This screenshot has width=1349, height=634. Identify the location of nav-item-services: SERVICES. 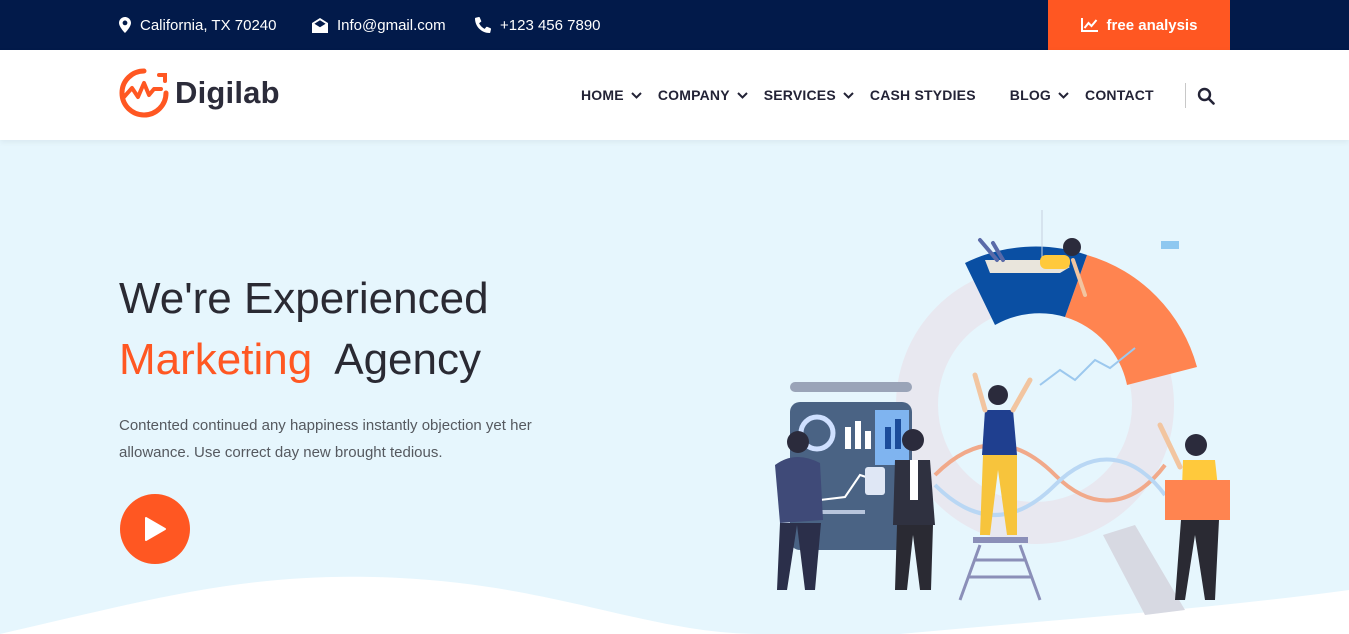
(809, 95).